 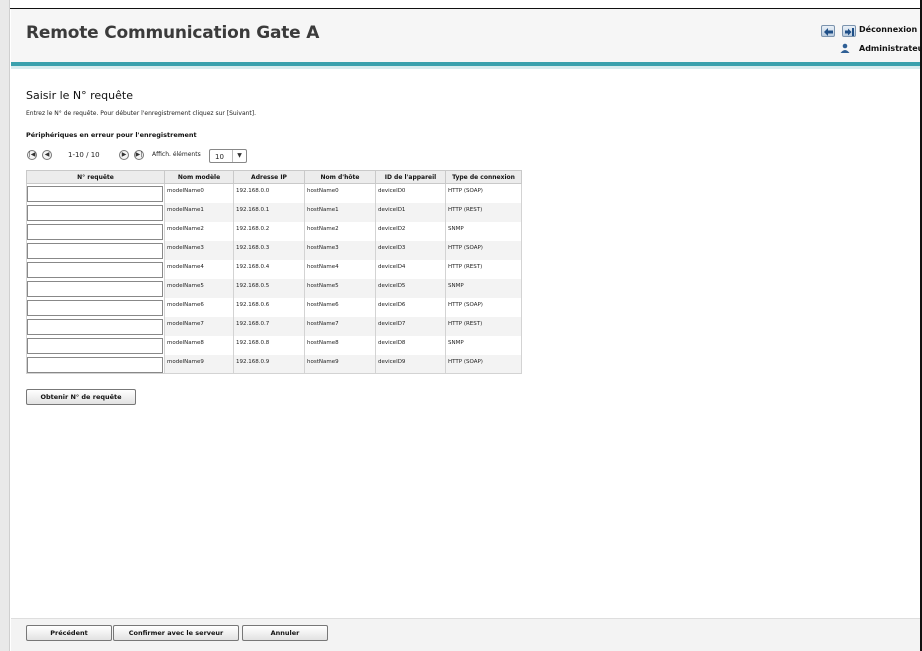 I want to click on ip-address-cell: 192.168.0.6, so click(x=269, y=307).